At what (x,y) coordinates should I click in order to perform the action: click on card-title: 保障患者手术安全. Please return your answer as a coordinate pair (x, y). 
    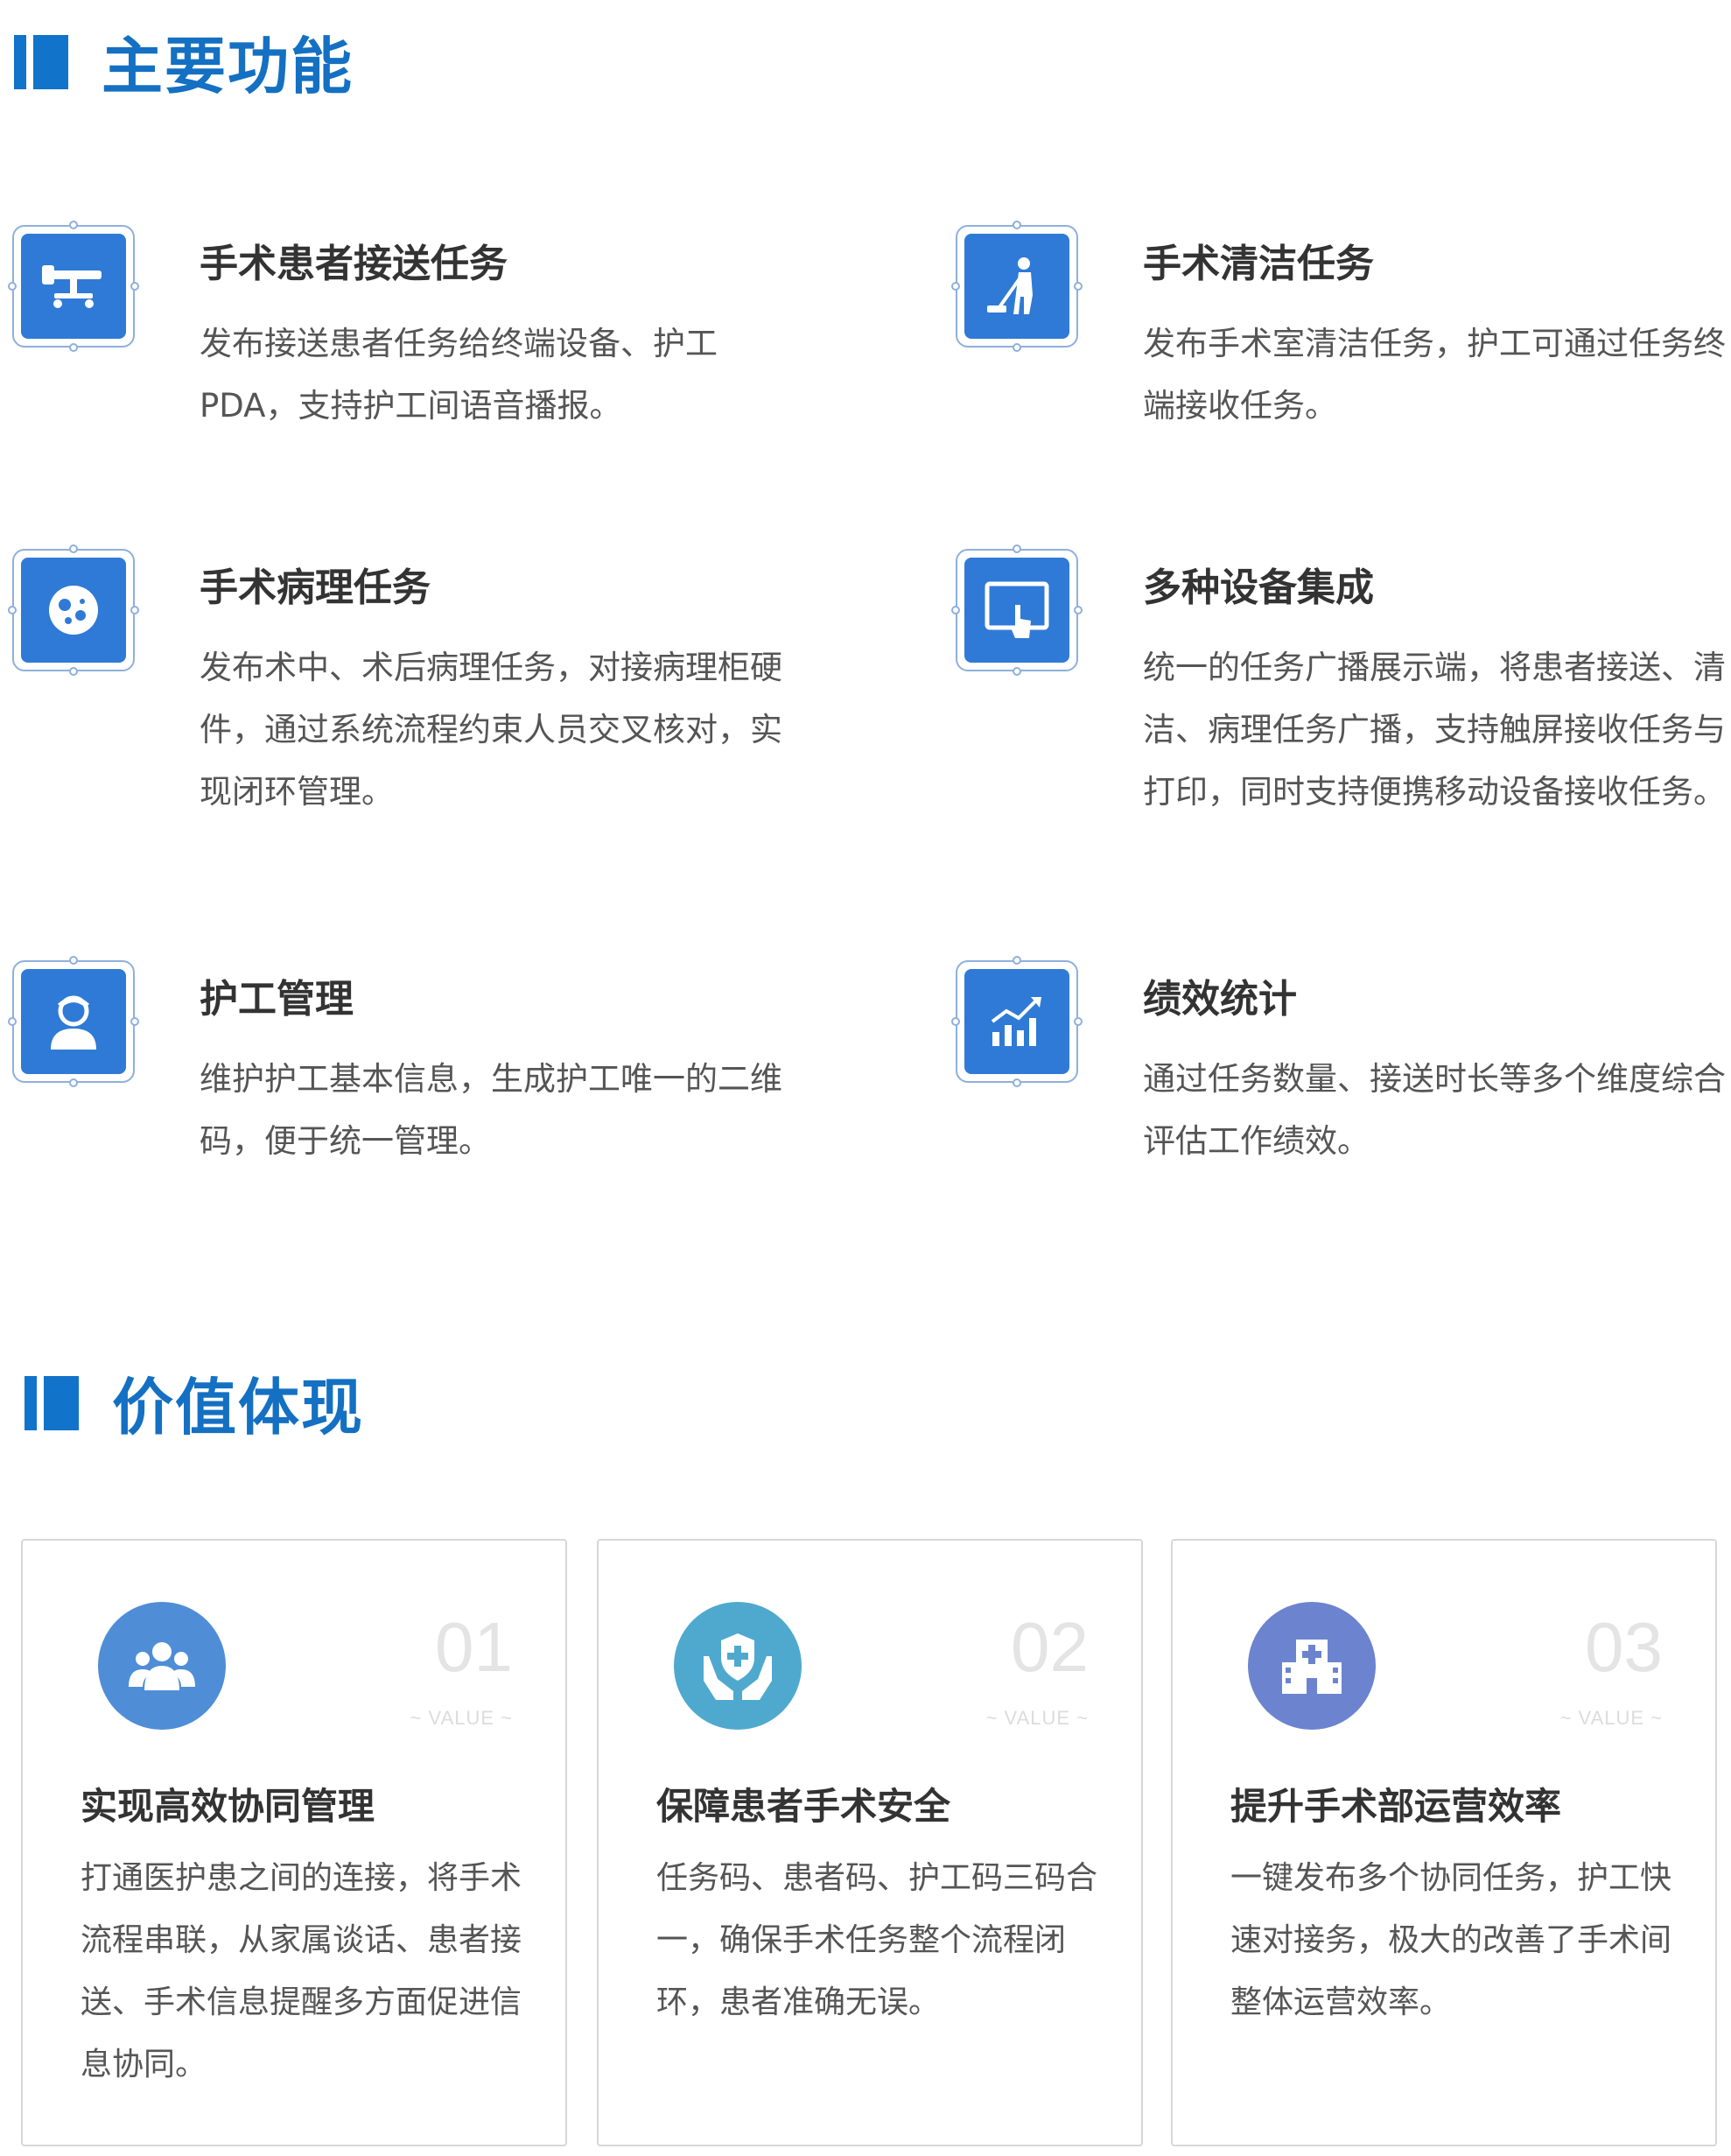
    Looking at the image, I should click on (803, 1806).